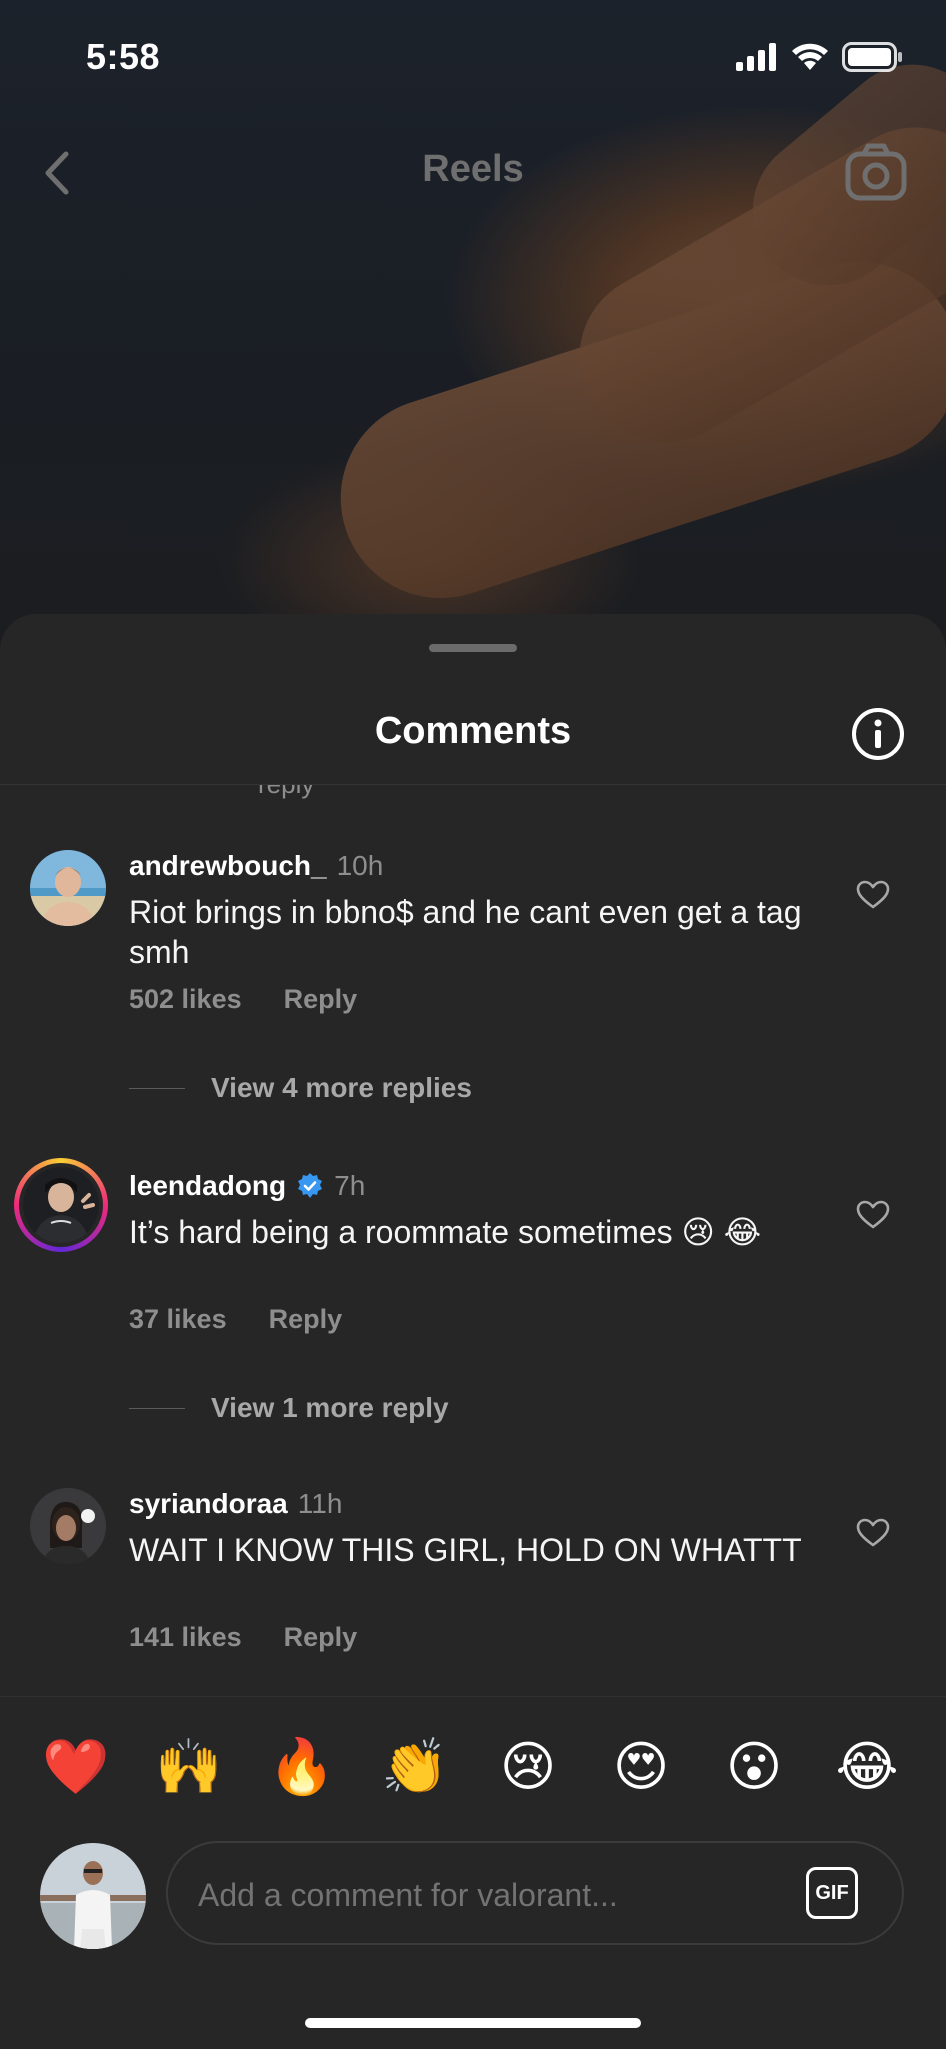  What do you see at coordinates (208, 1504) in the screenshot?
I see `comment-username: syriandoraa` at bounding box center [208, 1504].